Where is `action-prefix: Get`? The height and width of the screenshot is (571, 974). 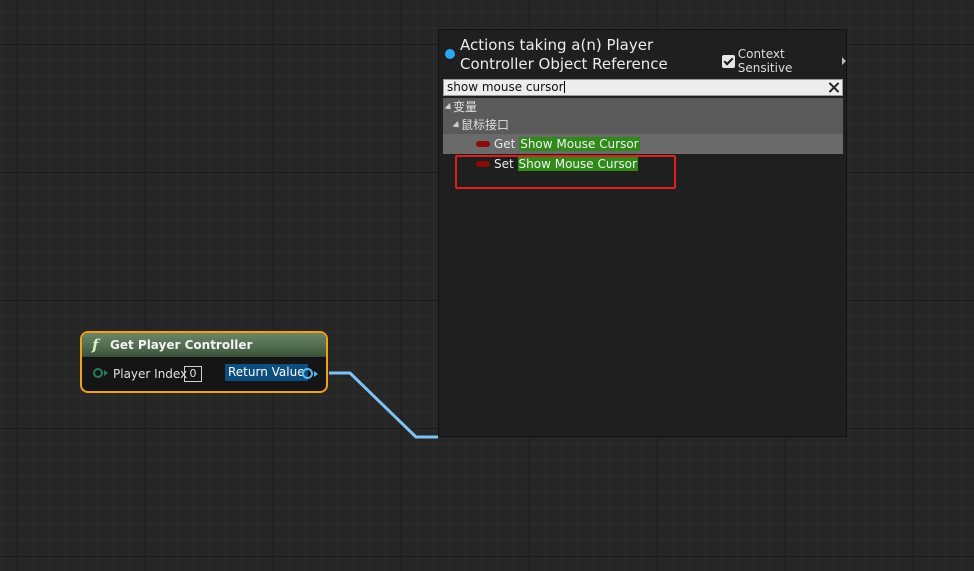 action-prefix: Get is located at coordinates (507, 144).